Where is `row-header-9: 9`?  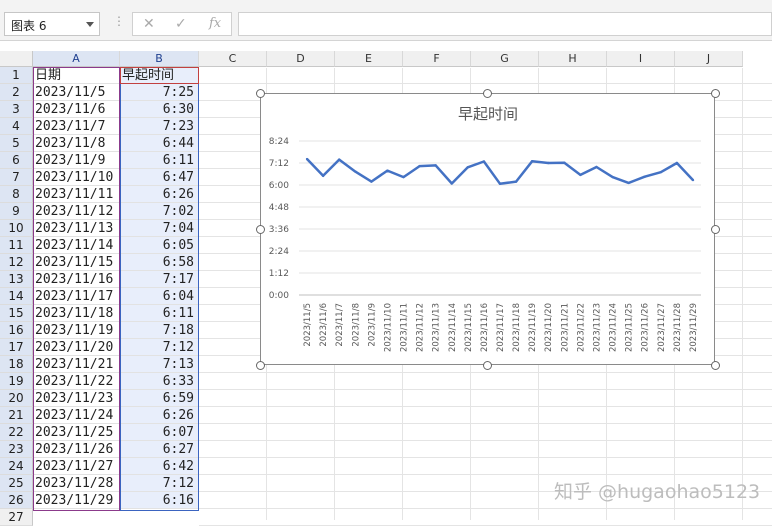
row-header-9: 9 is located at coordinates (16, 211).